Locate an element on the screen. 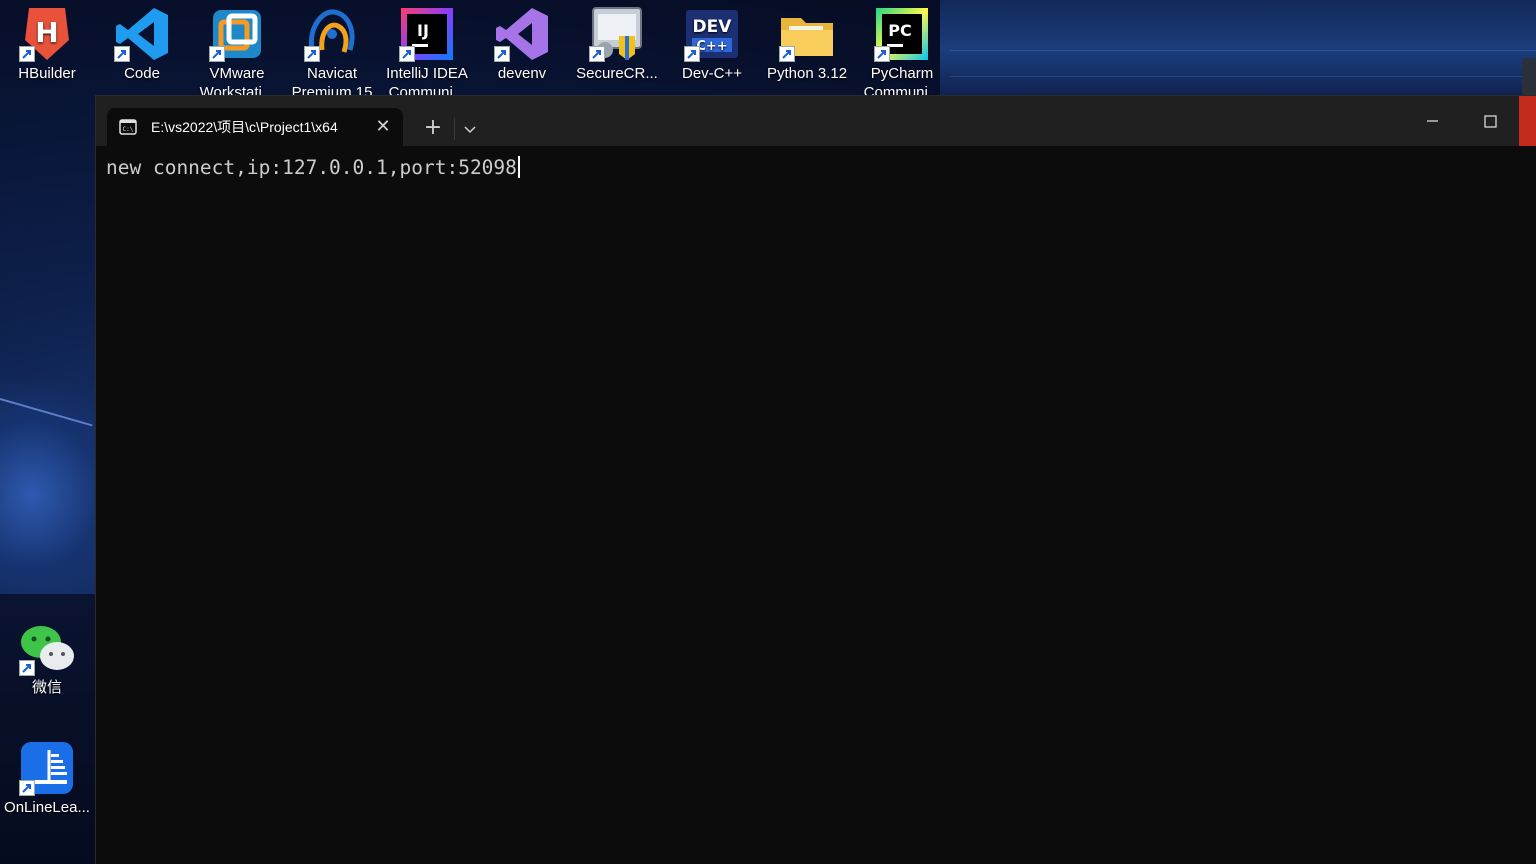  hbuilder-icon: H is located at coordinates (47, 34).